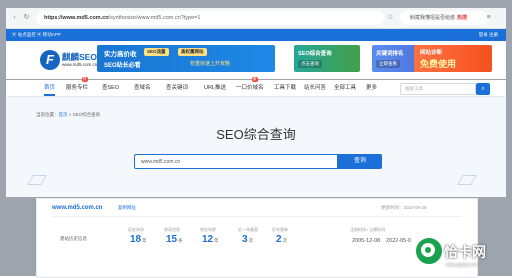 This screenshot has width=512, height=278. I want to click on stat-label: 近一年备案, so click(248, 229).